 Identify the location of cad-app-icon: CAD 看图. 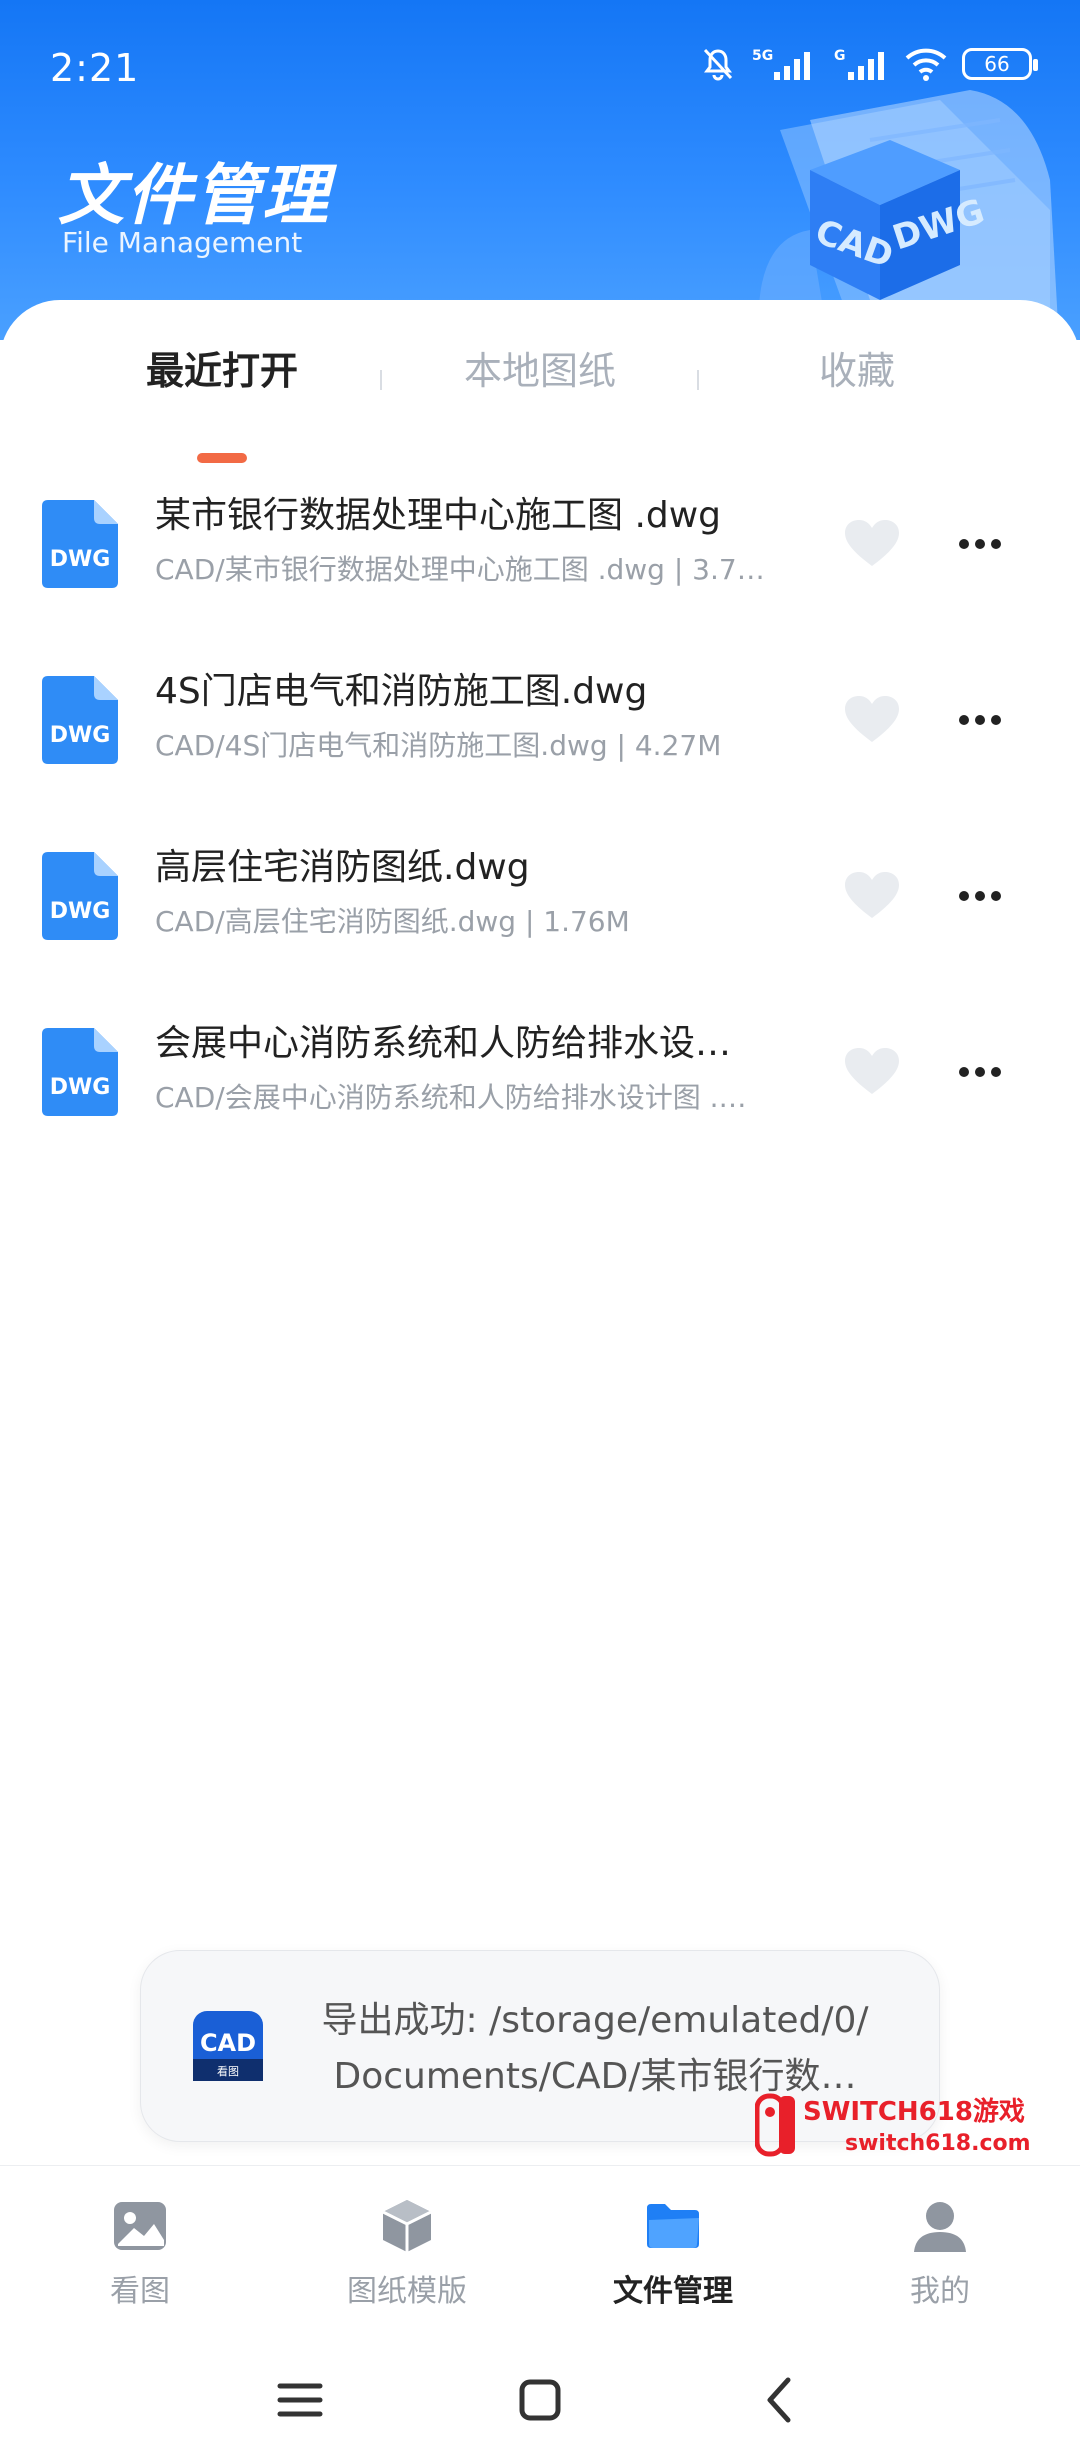
(228, 2046).